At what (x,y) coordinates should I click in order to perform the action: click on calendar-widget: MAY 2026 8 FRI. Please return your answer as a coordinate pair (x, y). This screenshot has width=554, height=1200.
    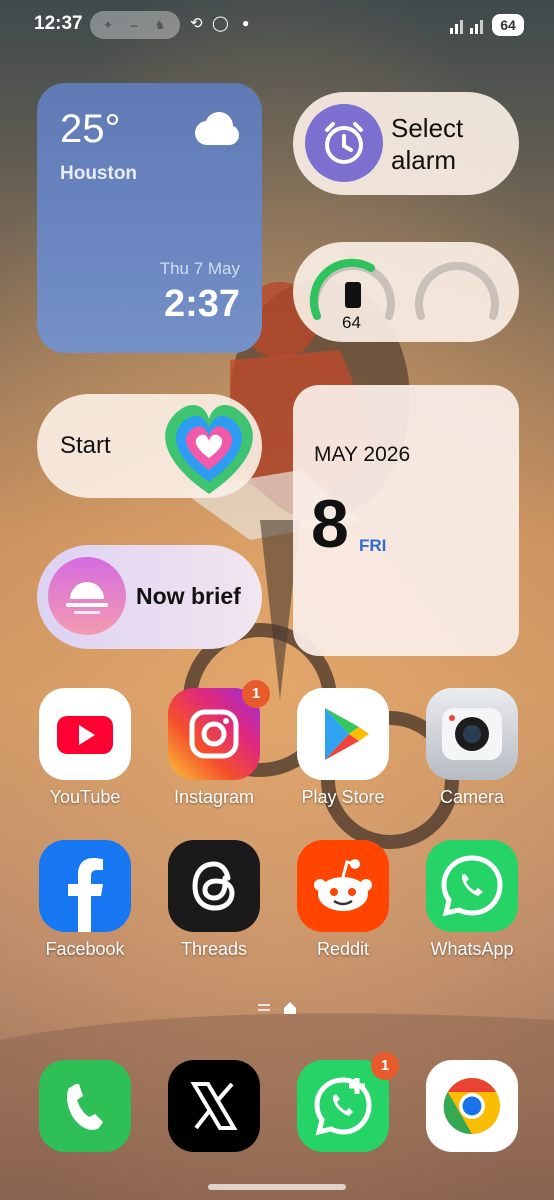
    Looking at the image, I should click on (406, 520).